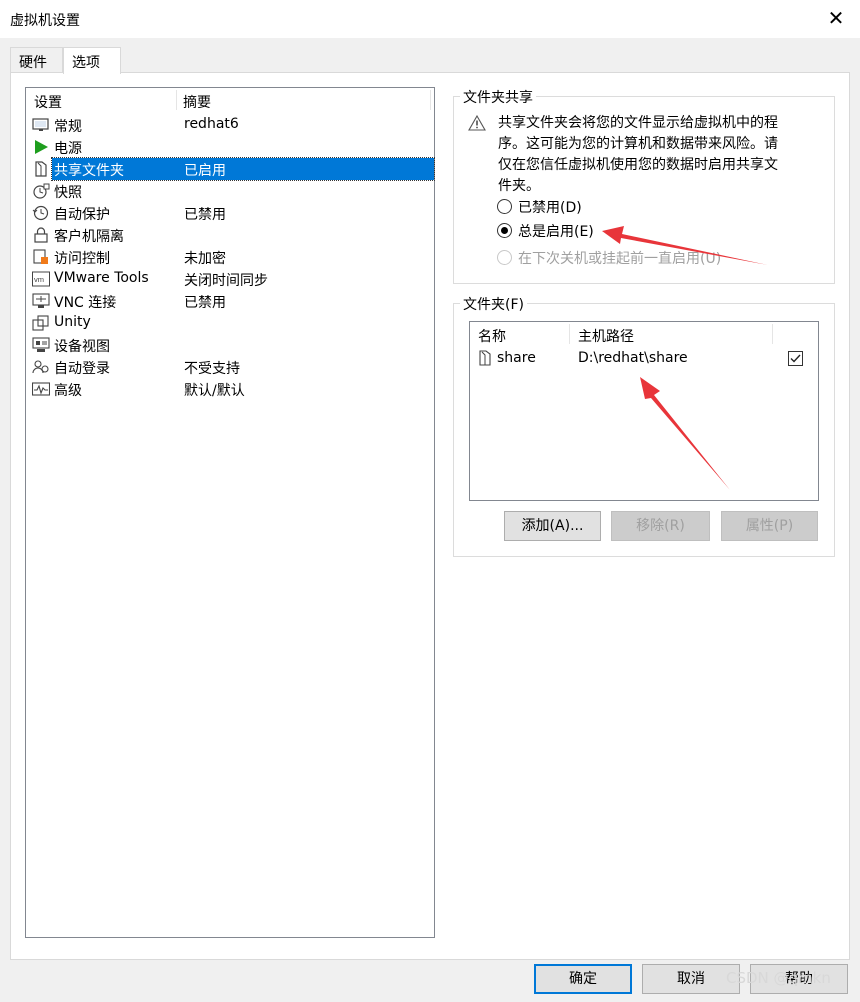 This screenshot has height=1002, width=860. What do you see at coordinates (68, 193) in the screenshot?
I see `row-label: 快照` at bounding box center [68, 193].